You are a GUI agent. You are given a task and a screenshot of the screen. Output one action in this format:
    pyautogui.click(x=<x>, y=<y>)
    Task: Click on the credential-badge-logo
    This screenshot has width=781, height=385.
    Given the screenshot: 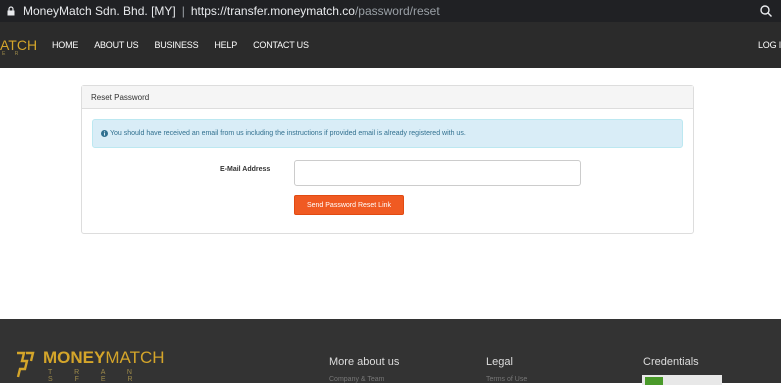 What is the action you would take?
    pyautogui.click(x=654, y=381)
    